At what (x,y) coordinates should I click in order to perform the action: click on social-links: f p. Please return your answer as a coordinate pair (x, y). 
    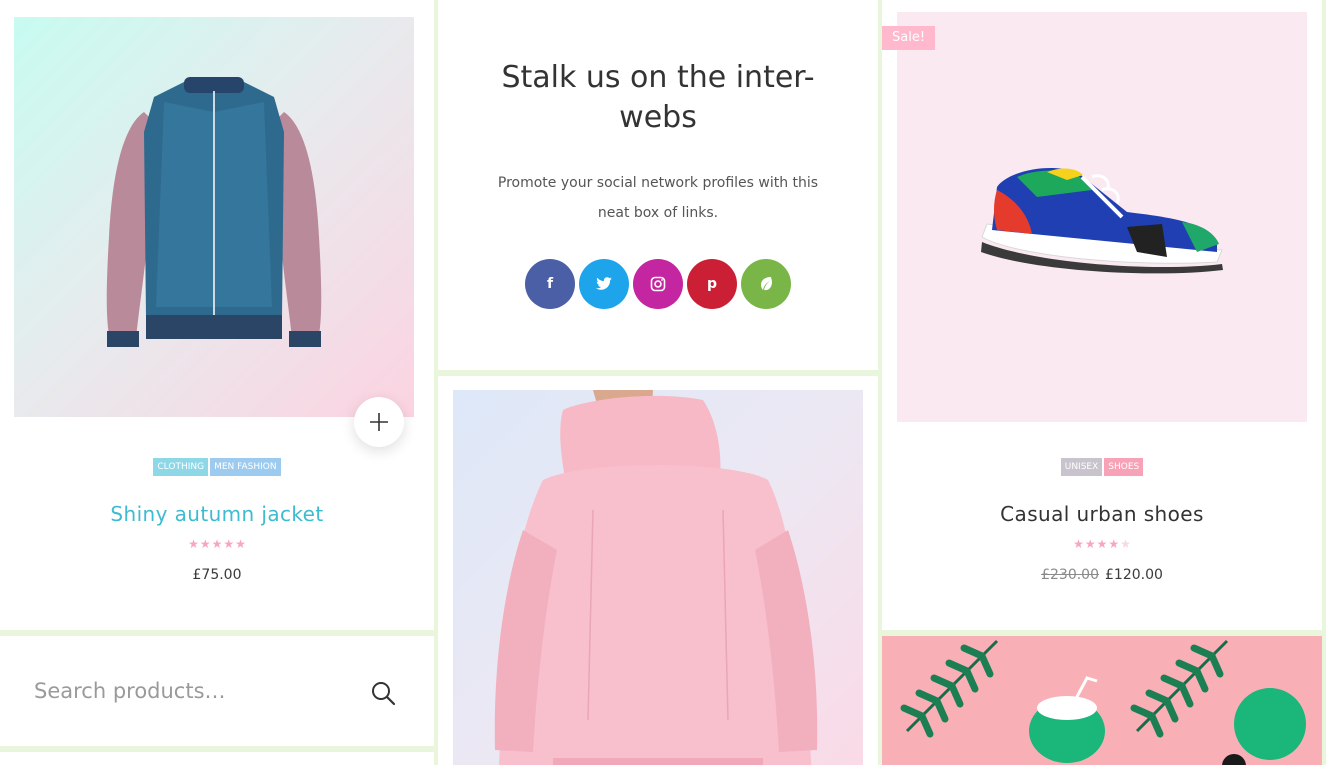
    Looking at the image, I should click on (658, 284).